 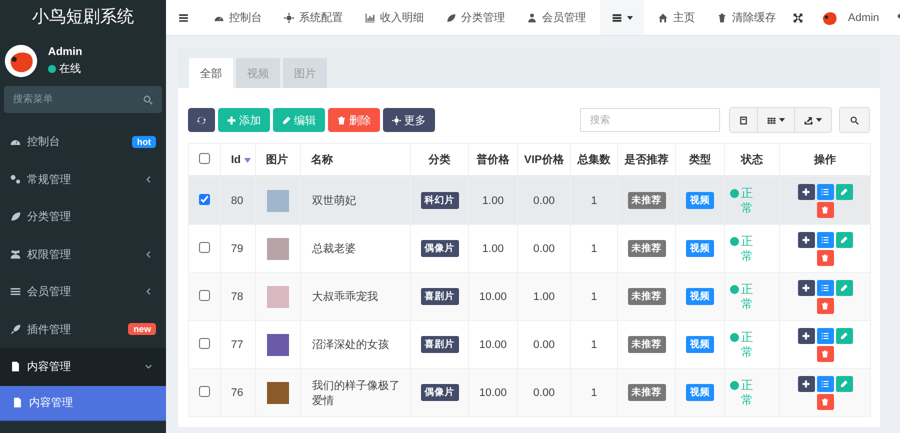 What do you see at coordinates (700, 160) in the screenshot?
I see `column-header: 类型` at bounding box center [700, 160].